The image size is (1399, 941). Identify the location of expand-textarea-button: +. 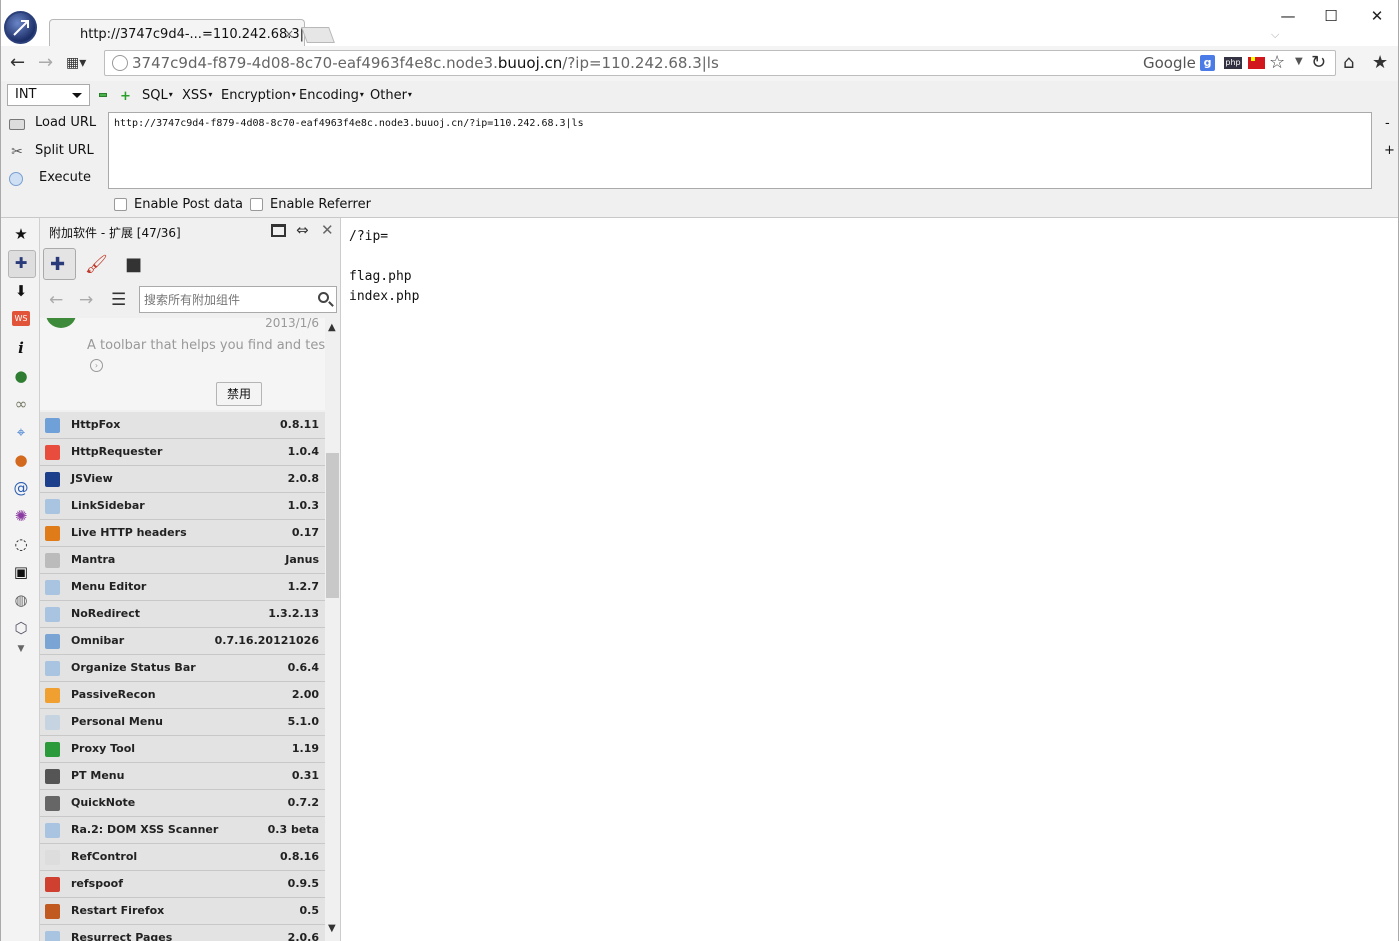
(1389, 150).